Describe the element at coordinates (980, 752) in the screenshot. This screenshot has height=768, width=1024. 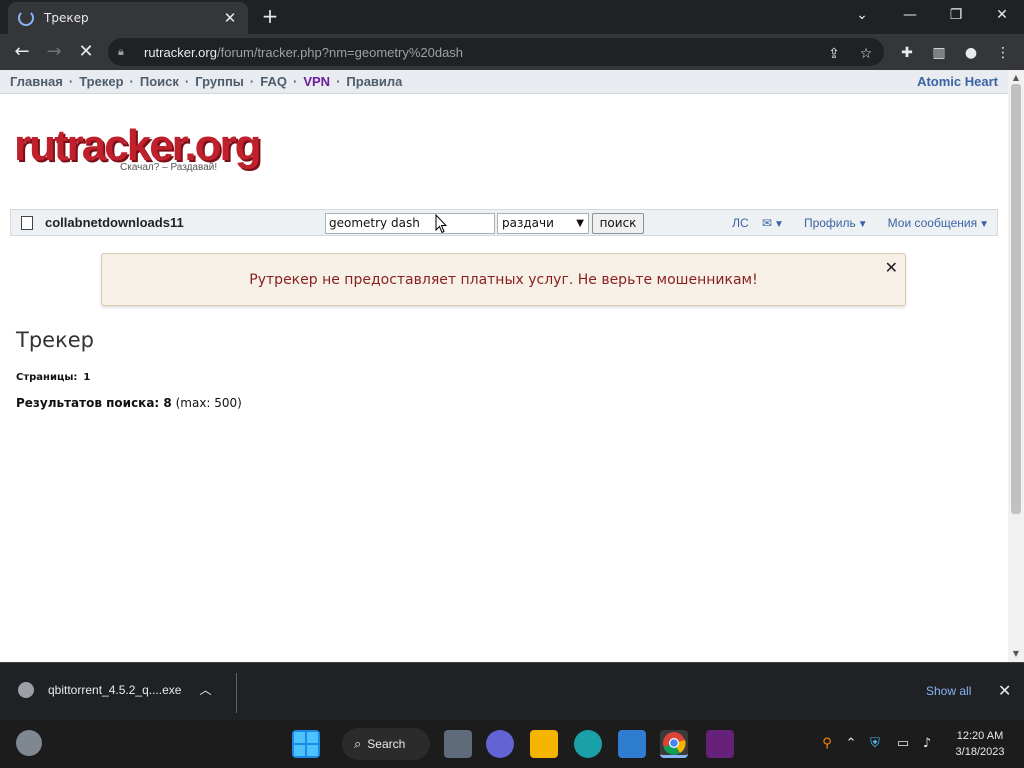
I see `clock-date: 3/18/2023` at that location.